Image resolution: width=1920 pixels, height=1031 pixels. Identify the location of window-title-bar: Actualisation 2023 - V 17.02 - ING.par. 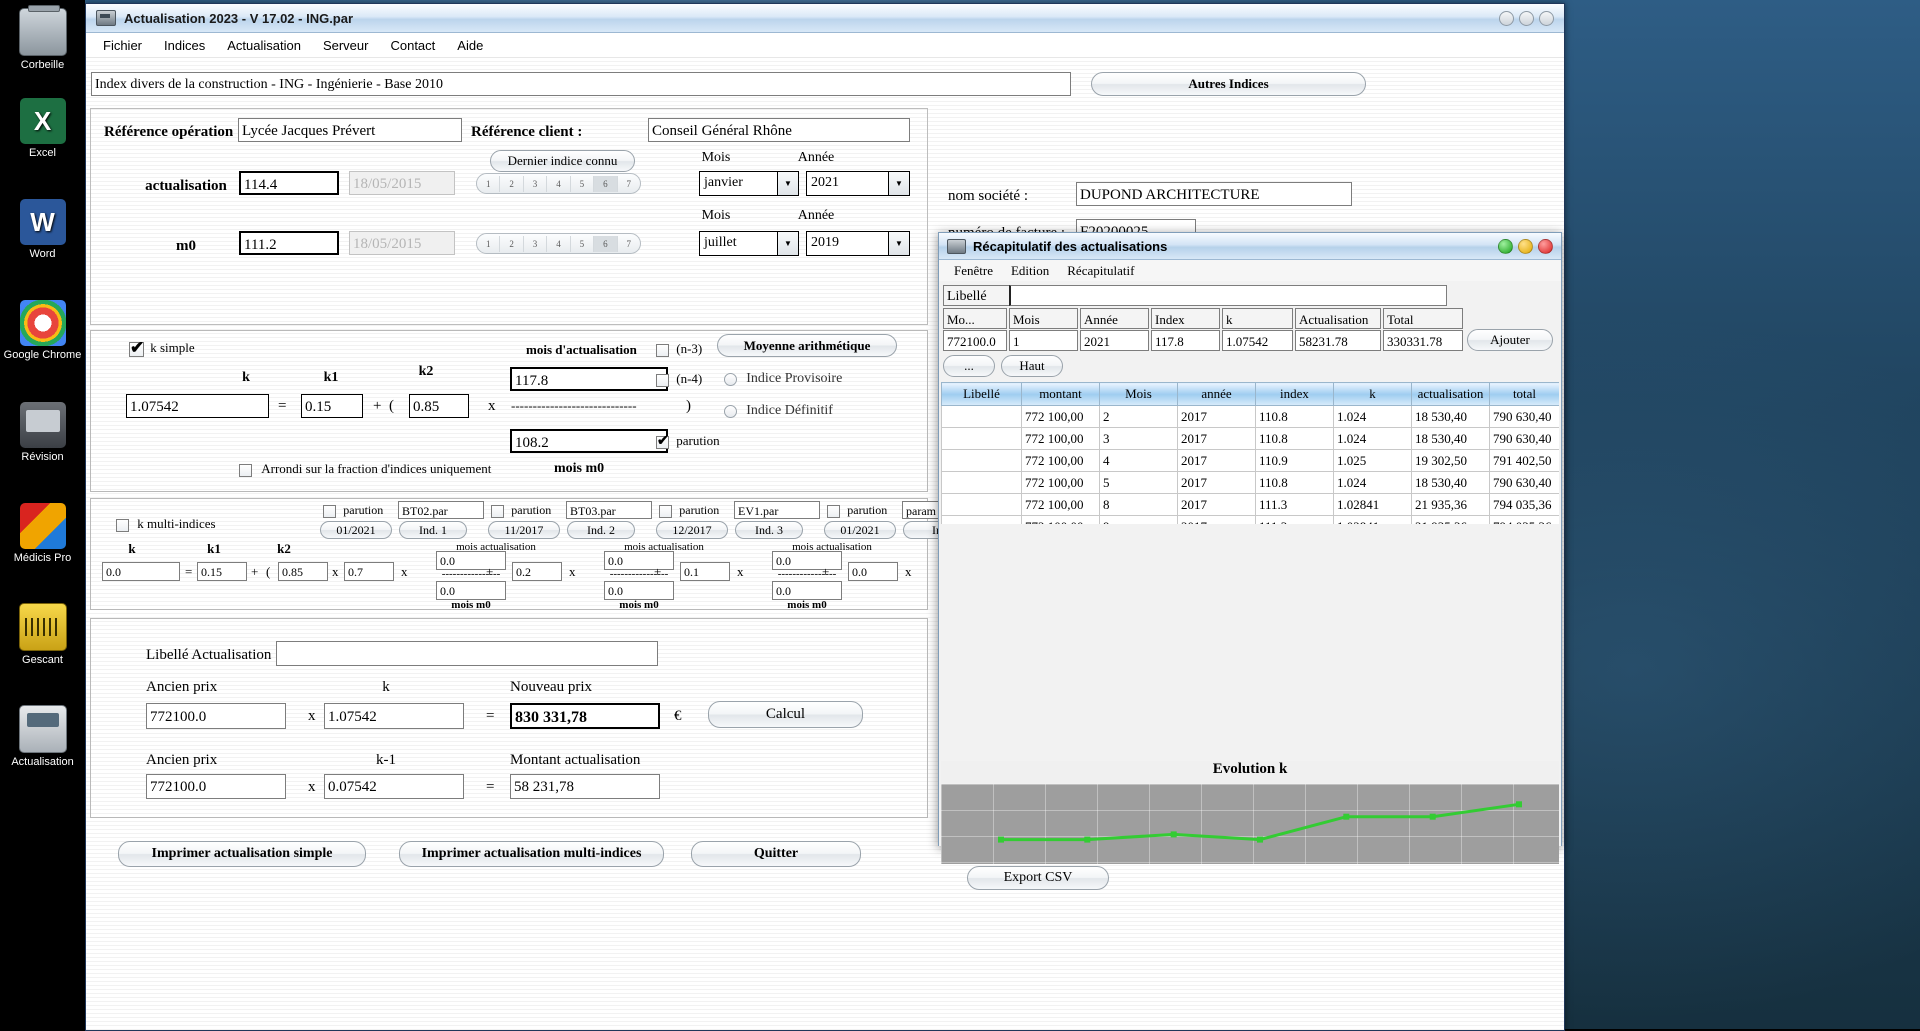
(825, 18).